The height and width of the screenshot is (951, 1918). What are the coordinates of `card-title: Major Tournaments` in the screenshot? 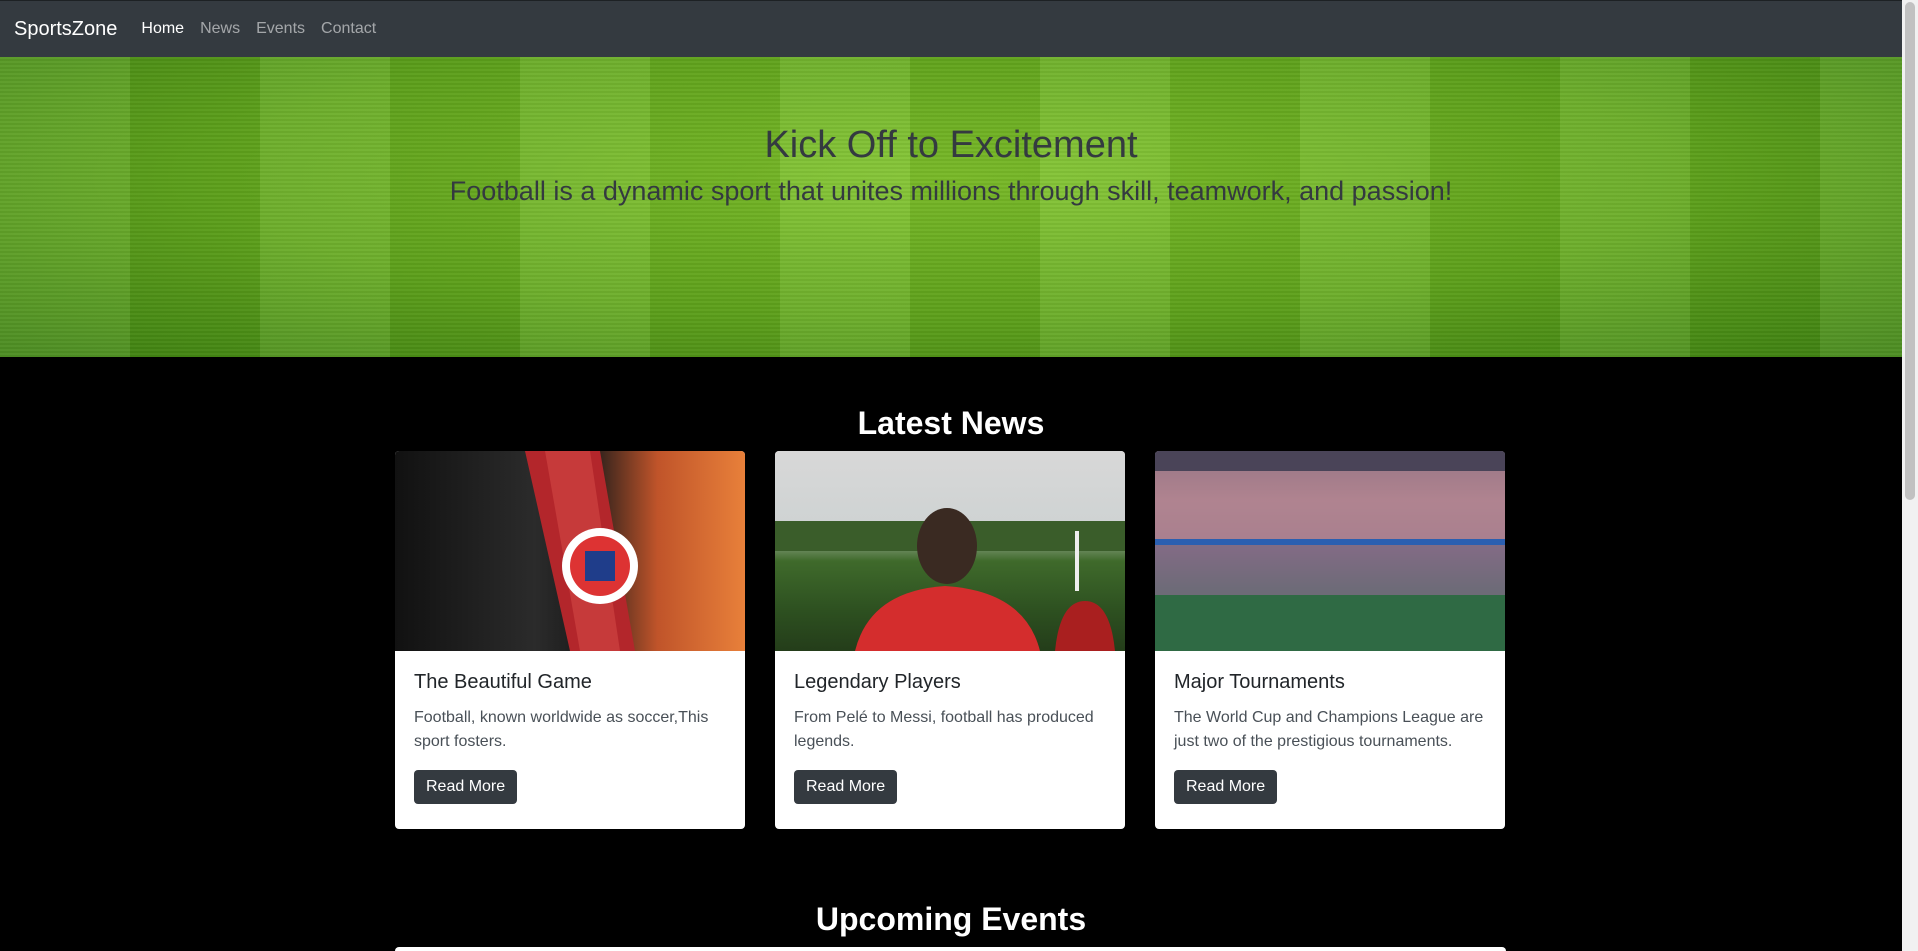 It's located at (1259, 682).